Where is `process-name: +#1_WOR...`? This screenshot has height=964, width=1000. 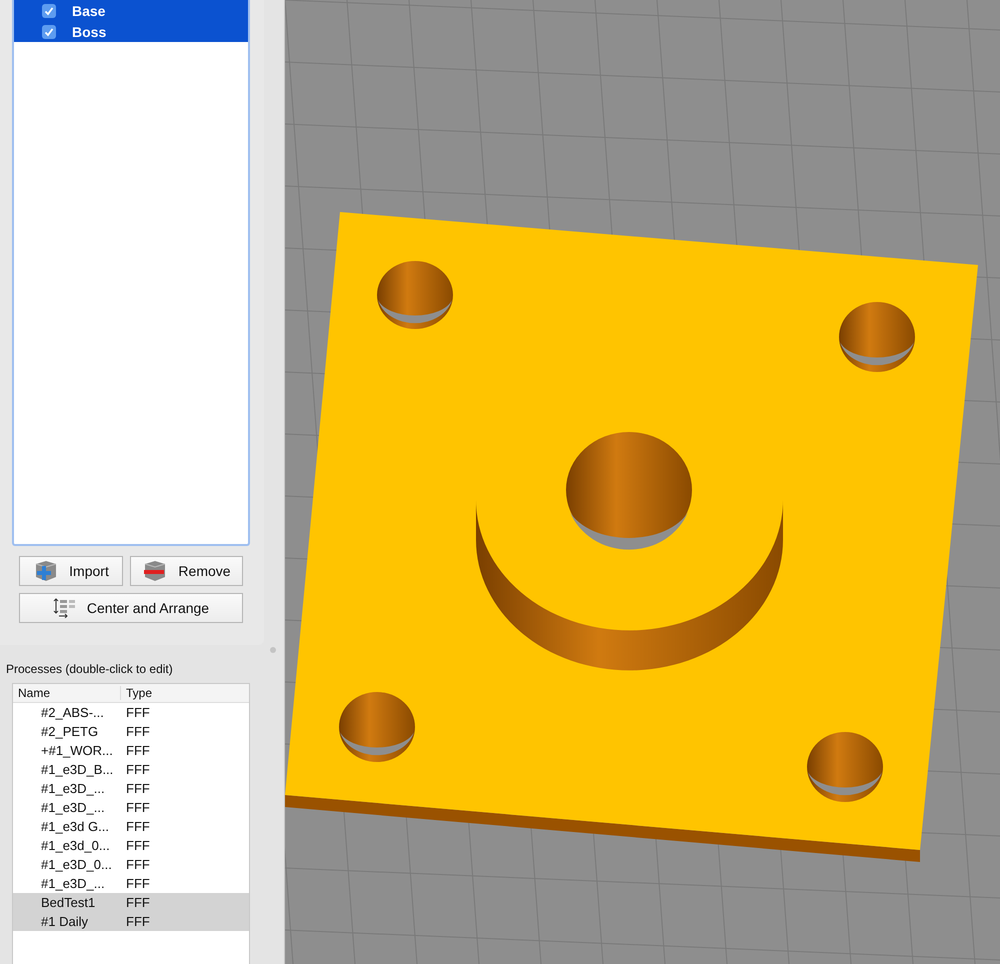 process-name: +#1_WOR... is located at coordinates (77, 750).